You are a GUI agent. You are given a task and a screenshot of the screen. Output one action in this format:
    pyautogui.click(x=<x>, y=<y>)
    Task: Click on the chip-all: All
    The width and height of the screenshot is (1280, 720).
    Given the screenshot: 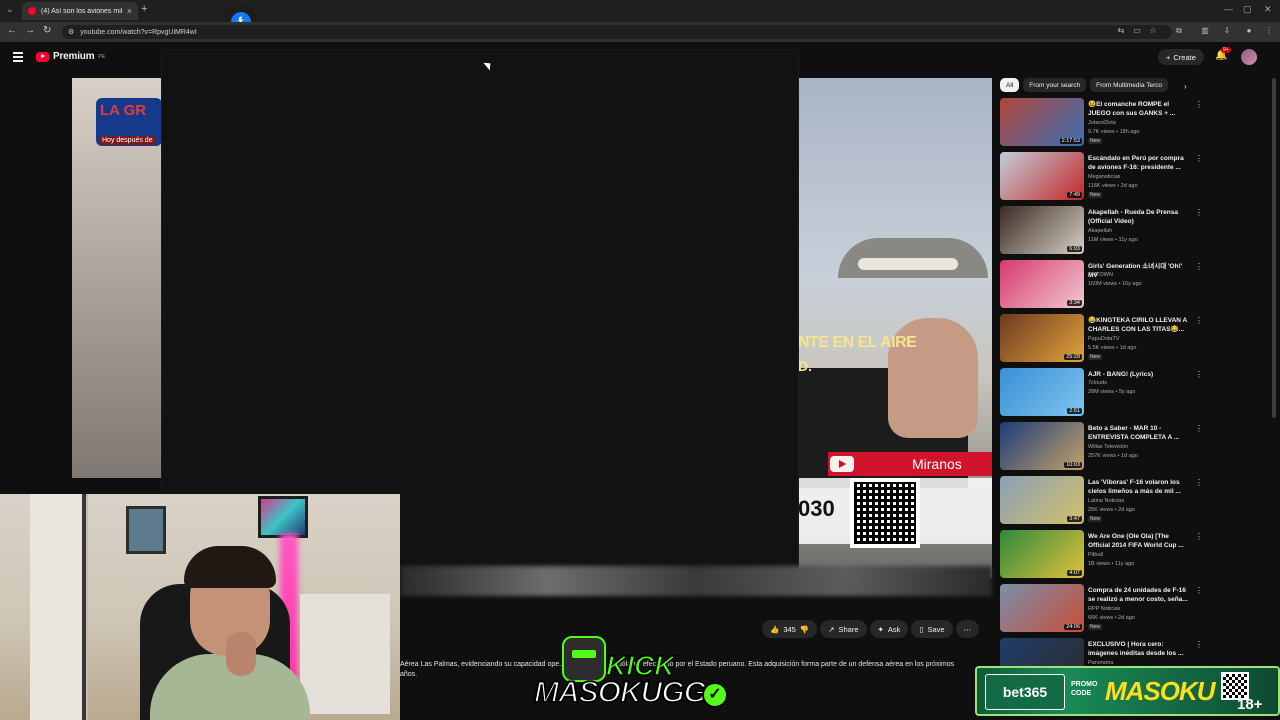 What is the action you would take?
    pyautogui.click(x=1010, y=85)
    